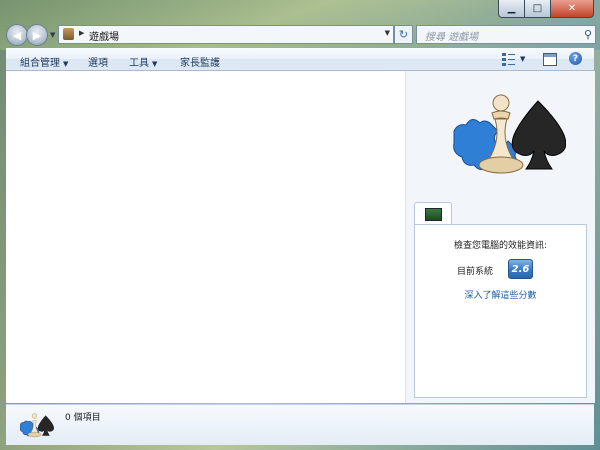 The image size is (600, 450). I want to click on change-view-icon, so click(509, 59).